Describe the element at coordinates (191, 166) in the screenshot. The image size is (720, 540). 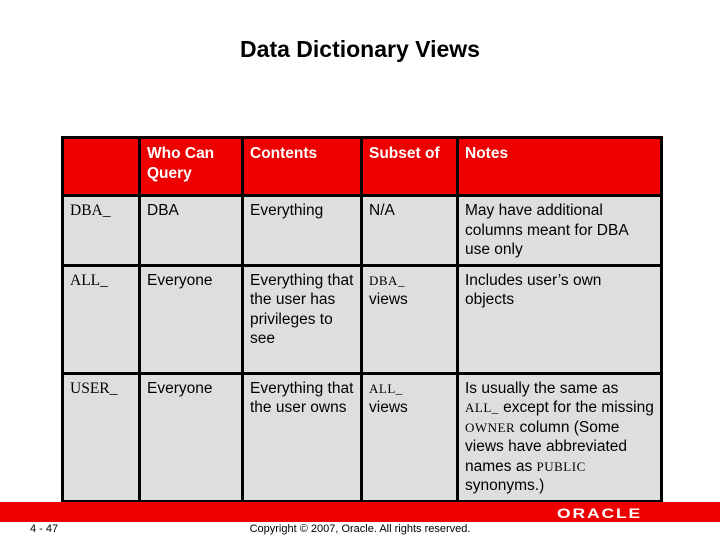
I see `header-who-can-query: Who Can Query` at that location.